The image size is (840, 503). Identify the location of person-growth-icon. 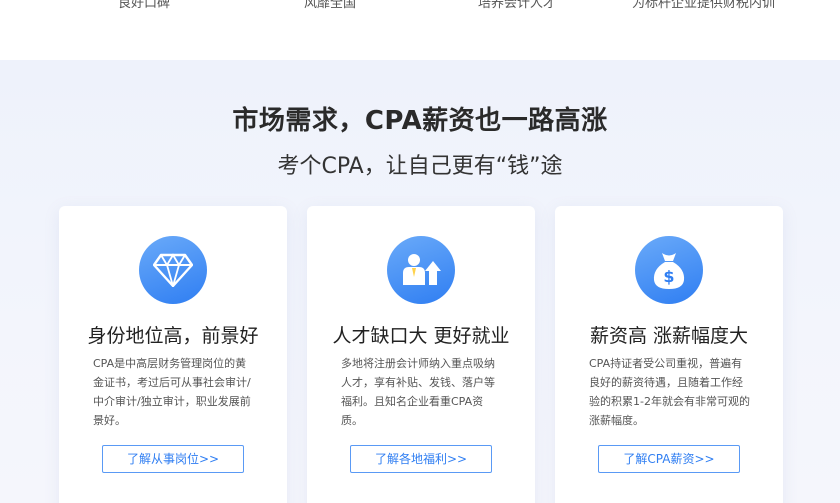
(421, 270).